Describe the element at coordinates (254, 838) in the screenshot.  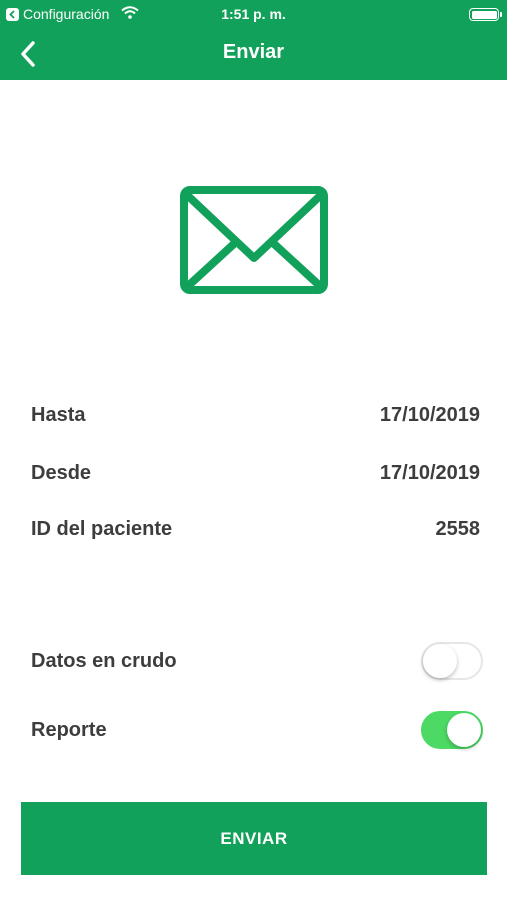
I see `send-button: ENVIAR` at that location.